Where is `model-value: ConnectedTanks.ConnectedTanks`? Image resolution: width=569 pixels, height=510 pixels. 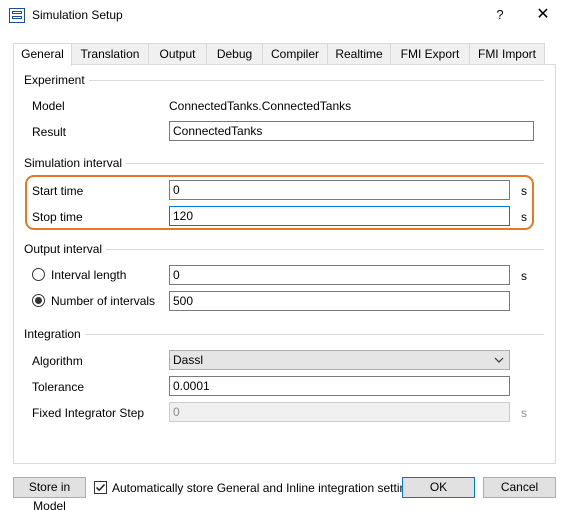 model-value: ConnectedTanks.ConnectedTanks is located at coordinates (260, 106).